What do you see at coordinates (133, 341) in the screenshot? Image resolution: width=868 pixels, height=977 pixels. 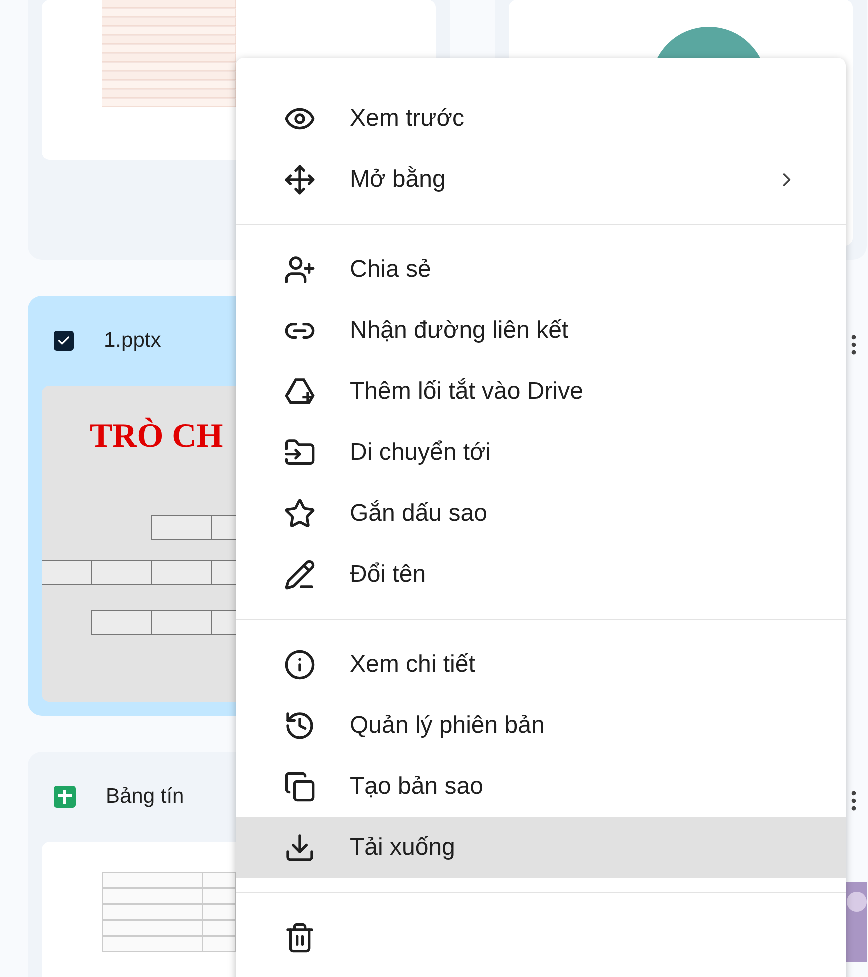 I see `file-name: 1.pptx` at bounding box center [133, 341].